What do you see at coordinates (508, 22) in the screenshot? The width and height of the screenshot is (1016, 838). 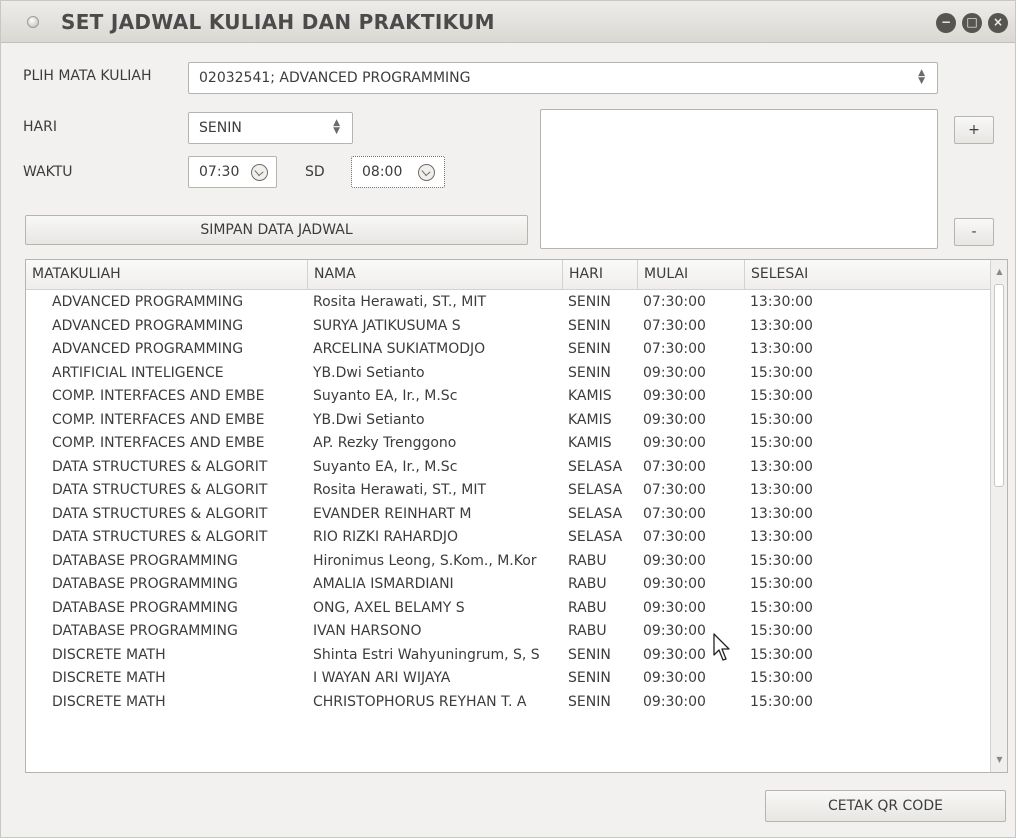 I see `title-bar: SET JADWAL KULIAH DAN PRAKTIKUM − □ ×` at bounding box center [508, 22].